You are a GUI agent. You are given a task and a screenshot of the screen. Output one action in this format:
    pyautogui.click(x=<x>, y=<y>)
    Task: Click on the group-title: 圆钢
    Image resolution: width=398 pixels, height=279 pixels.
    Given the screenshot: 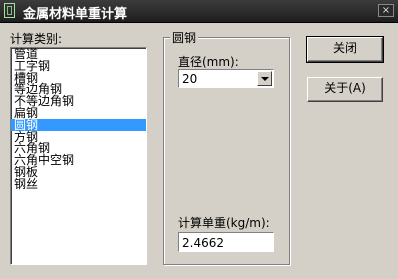 What is the action you would take?
    pyautogui.click(x=184, y=37)
    